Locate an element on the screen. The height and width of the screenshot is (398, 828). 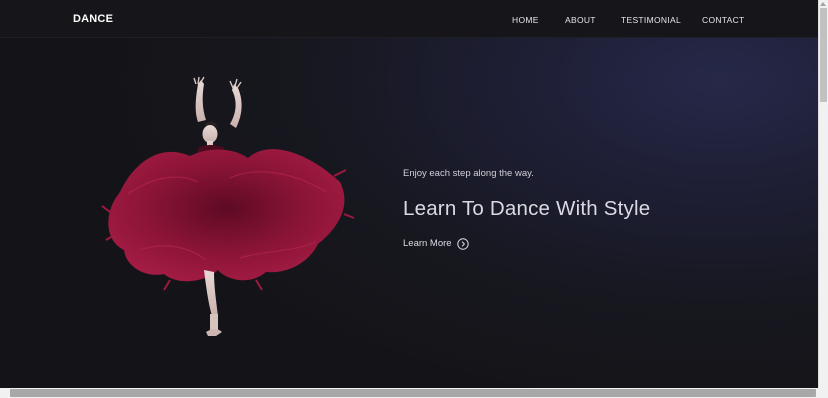
nav-link-contact: CONTACT is located at coordinates (723, 20).